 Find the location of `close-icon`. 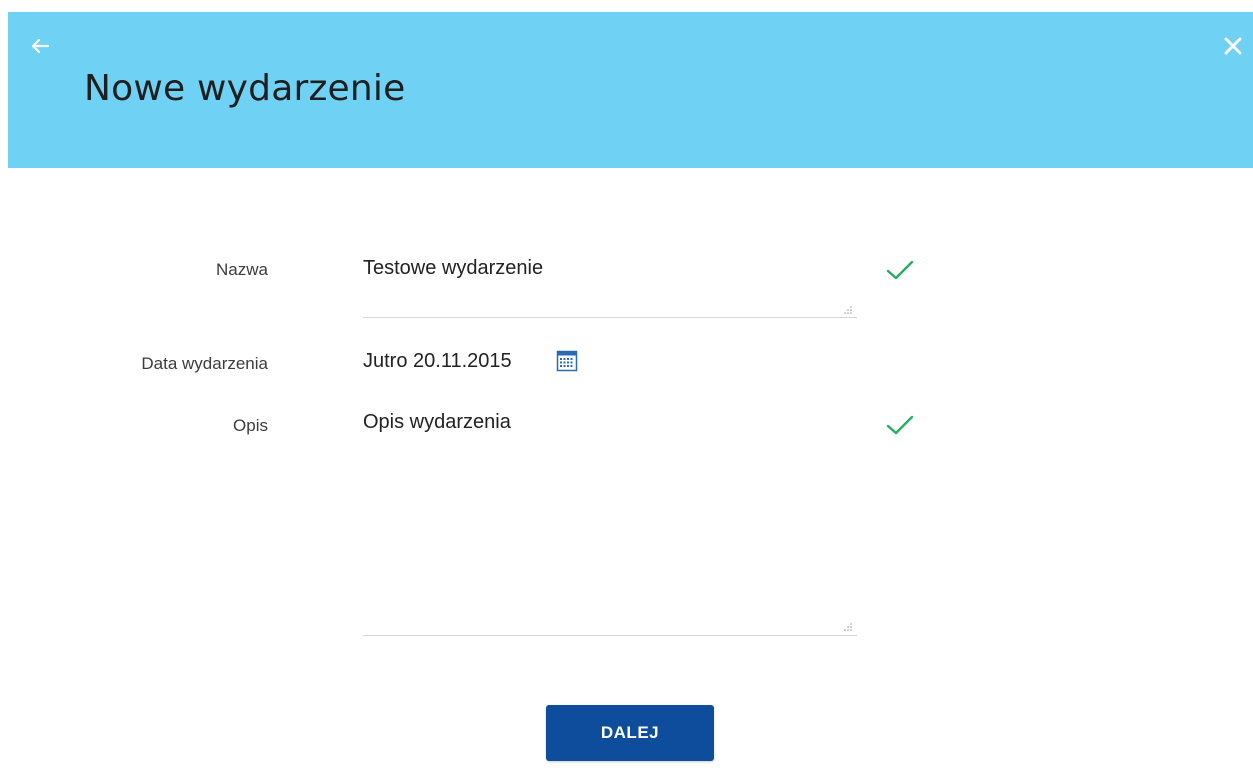

close-icon is located at coordinates (1233, 46).